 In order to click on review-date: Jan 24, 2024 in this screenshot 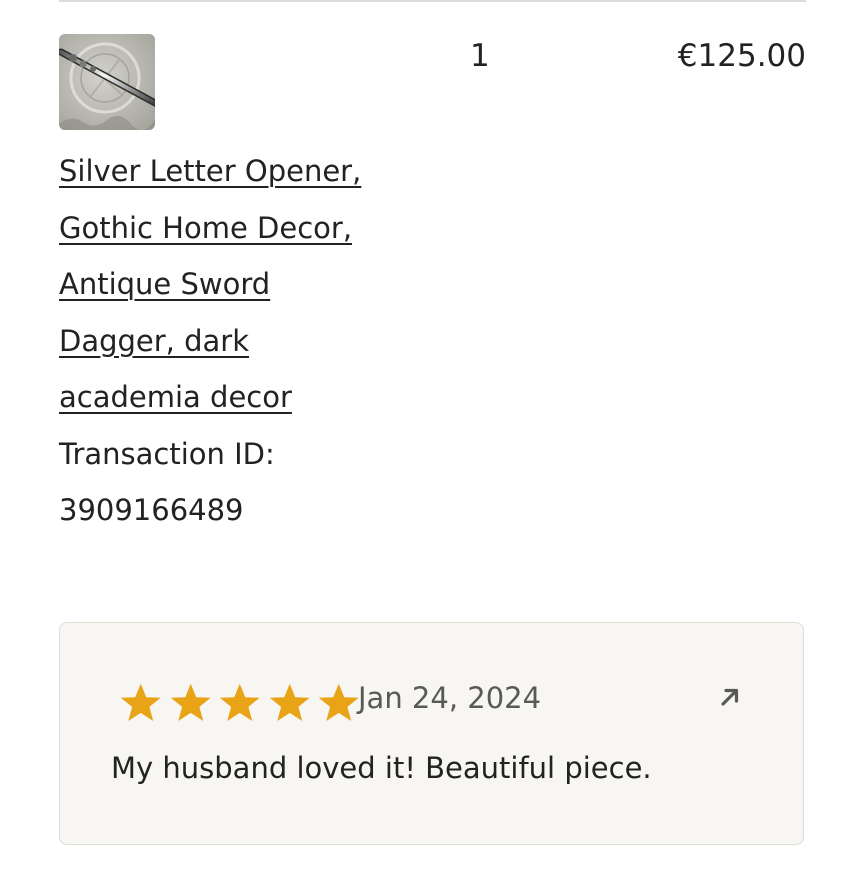, I will do `click(450, 698)`.